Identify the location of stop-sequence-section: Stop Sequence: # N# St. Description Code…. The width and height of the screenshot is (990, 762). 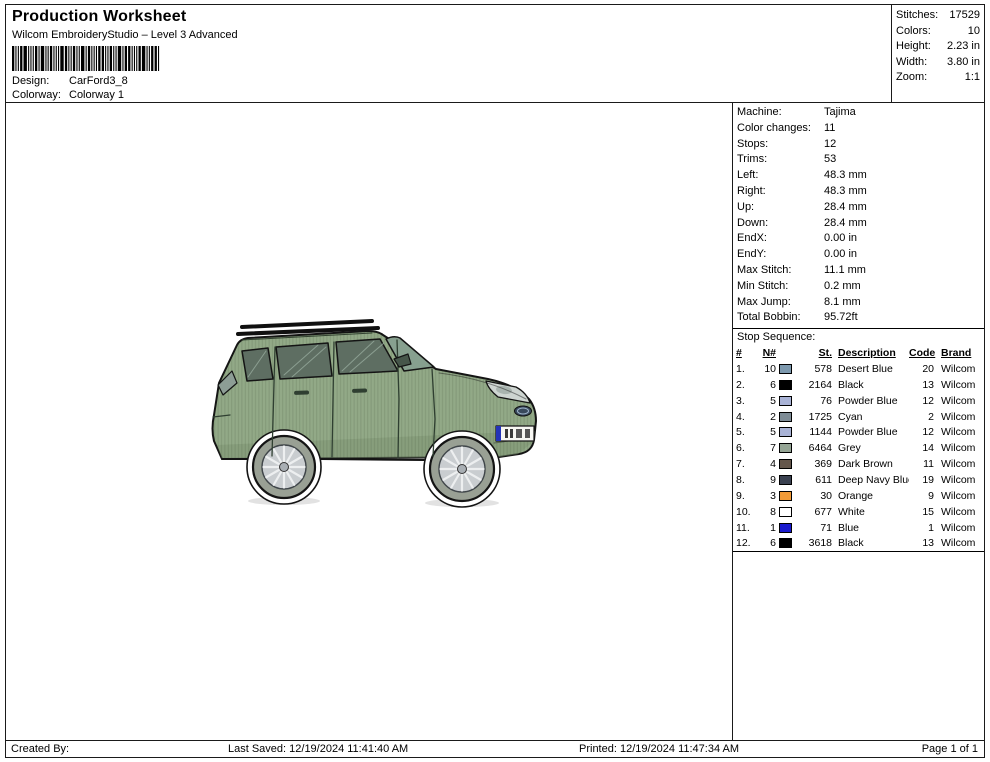
(858, 440).